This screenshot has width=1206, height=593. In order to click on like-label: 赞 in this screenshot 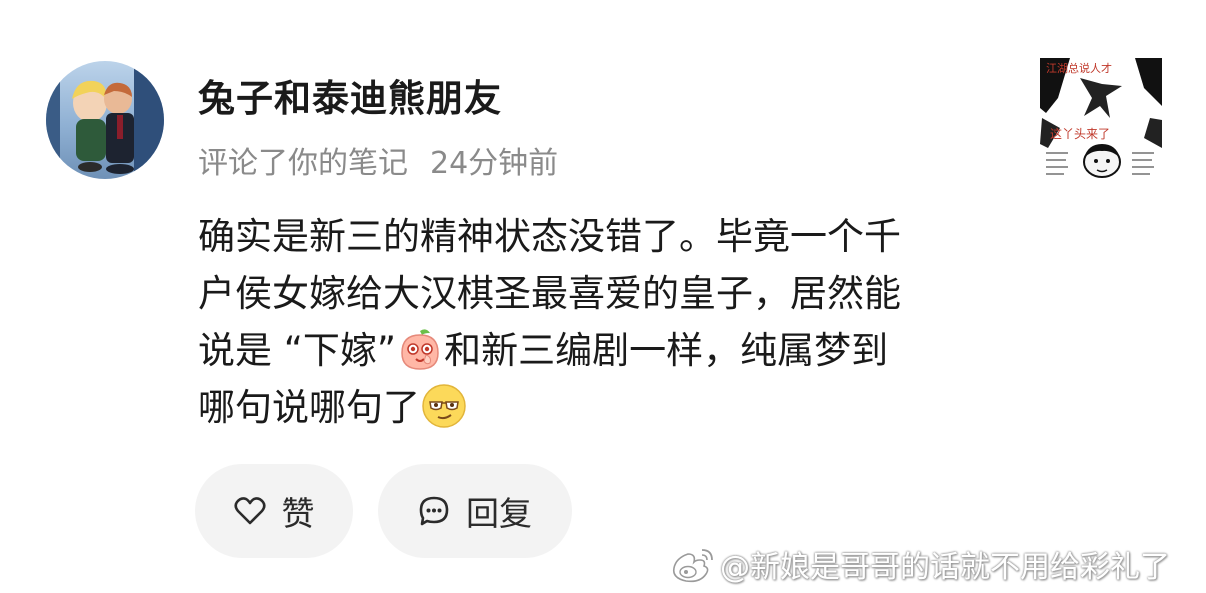, I will do `click(298, 513)`.